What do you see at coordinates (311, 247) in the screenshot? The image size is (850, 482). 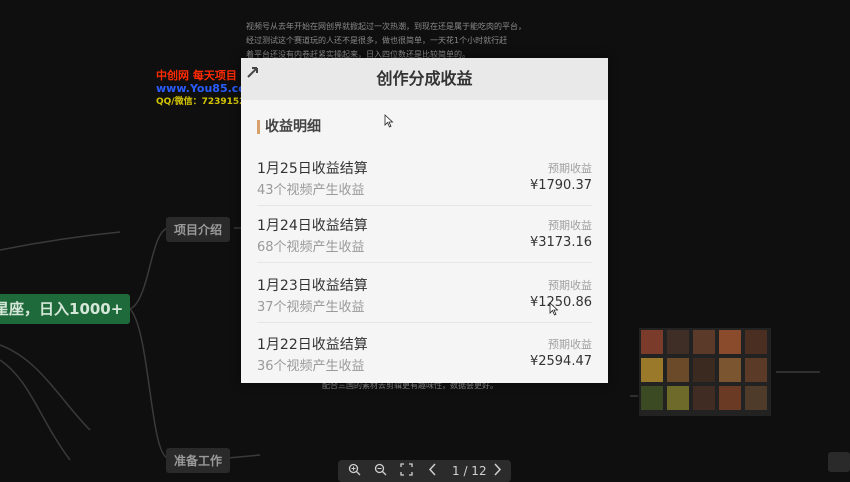 I see `video-count: 68个视频产生收益` at bounding box center [311, 247].